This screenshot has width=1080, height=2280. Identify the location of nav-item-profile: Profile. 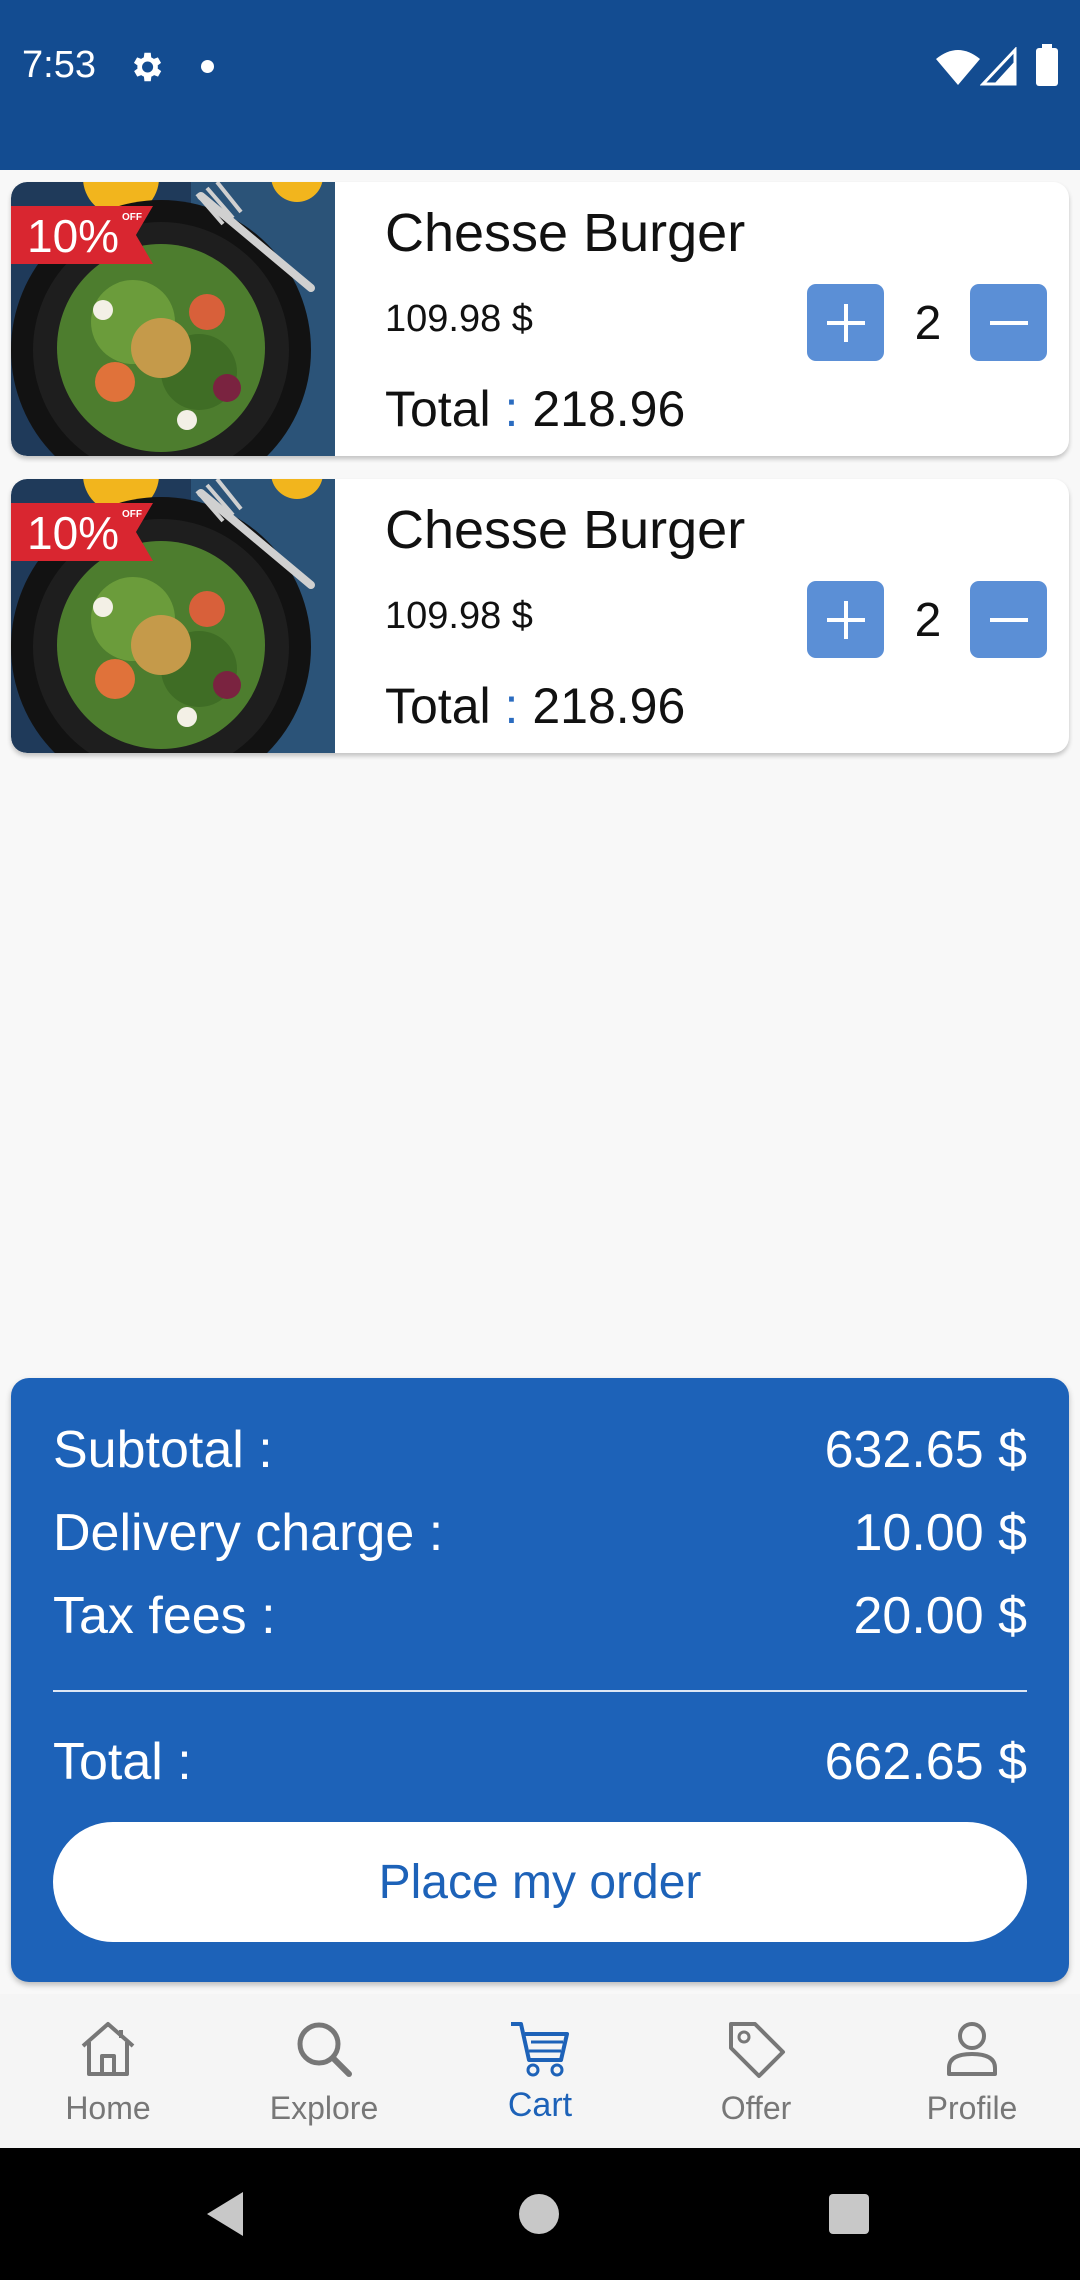
(972, 2071).